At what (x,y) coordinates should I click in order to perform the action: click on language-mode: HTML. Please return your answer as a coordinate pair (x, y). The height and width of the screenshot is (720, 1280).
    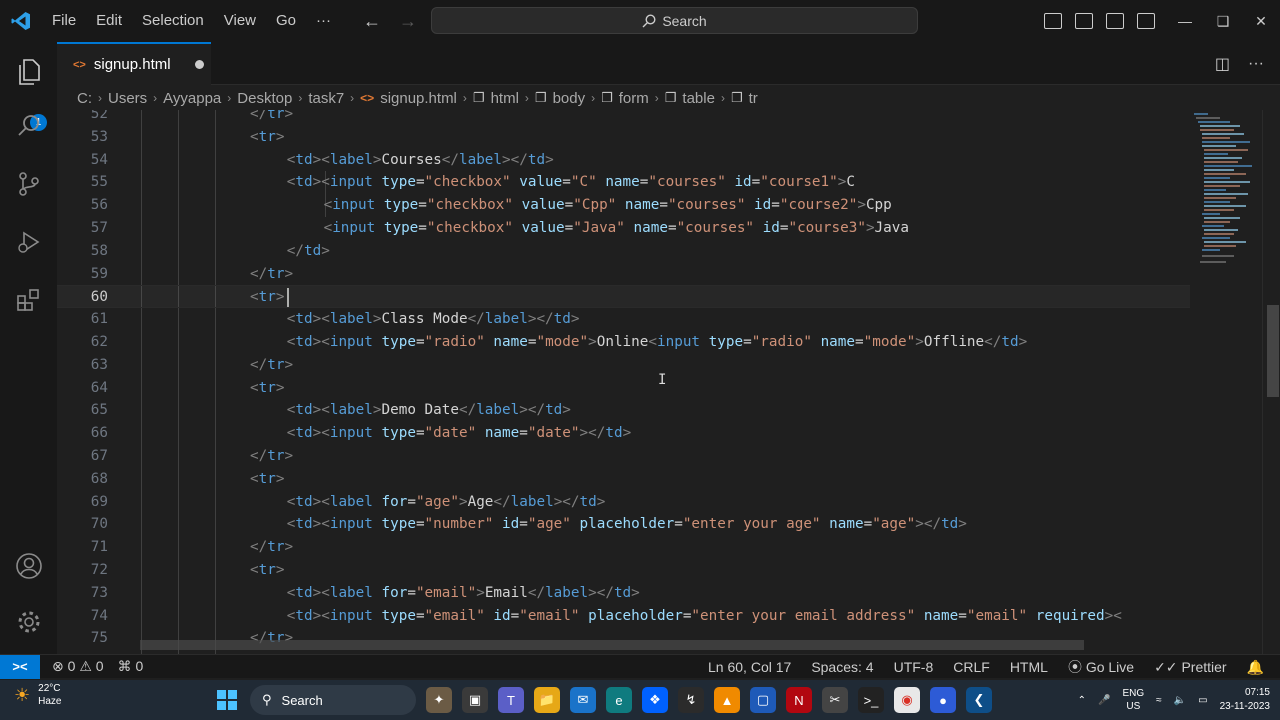
    Looking at the image, I should click on (1029, 667).